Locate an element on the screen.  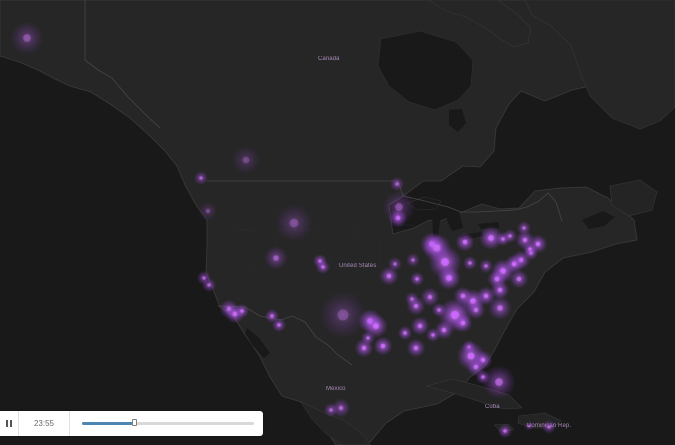
timeline-slider-thumb is located at coordinates (134, 422).